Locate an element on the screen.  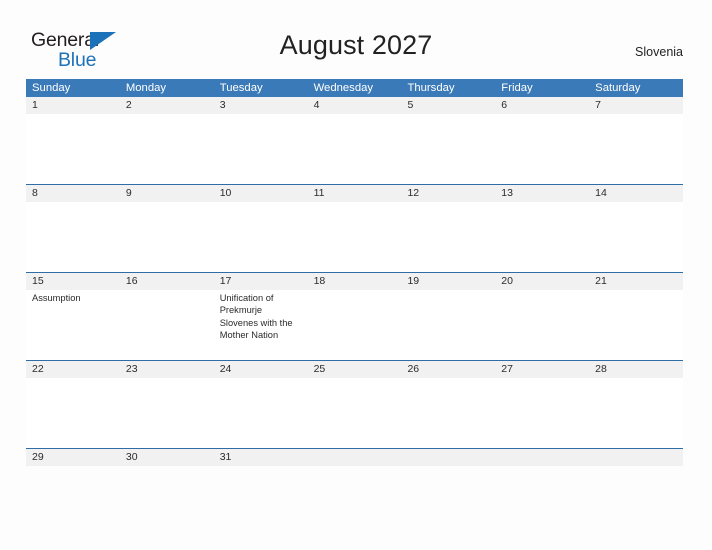
week-date-band: 15 16 17 18 19 20 21 is located at coordinates (354, 281).